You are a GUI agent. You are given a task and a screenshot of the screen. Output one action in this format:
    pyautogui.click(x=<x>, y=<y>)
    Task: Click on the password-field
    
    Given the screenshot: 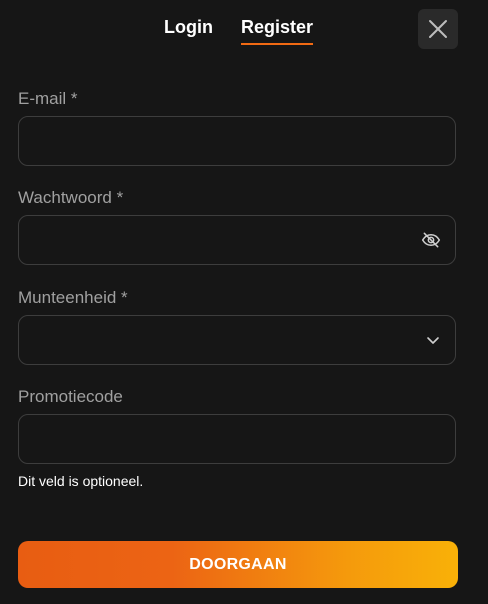 What is the action you would take?
    pyautogui.click(x=237, y=240)
    